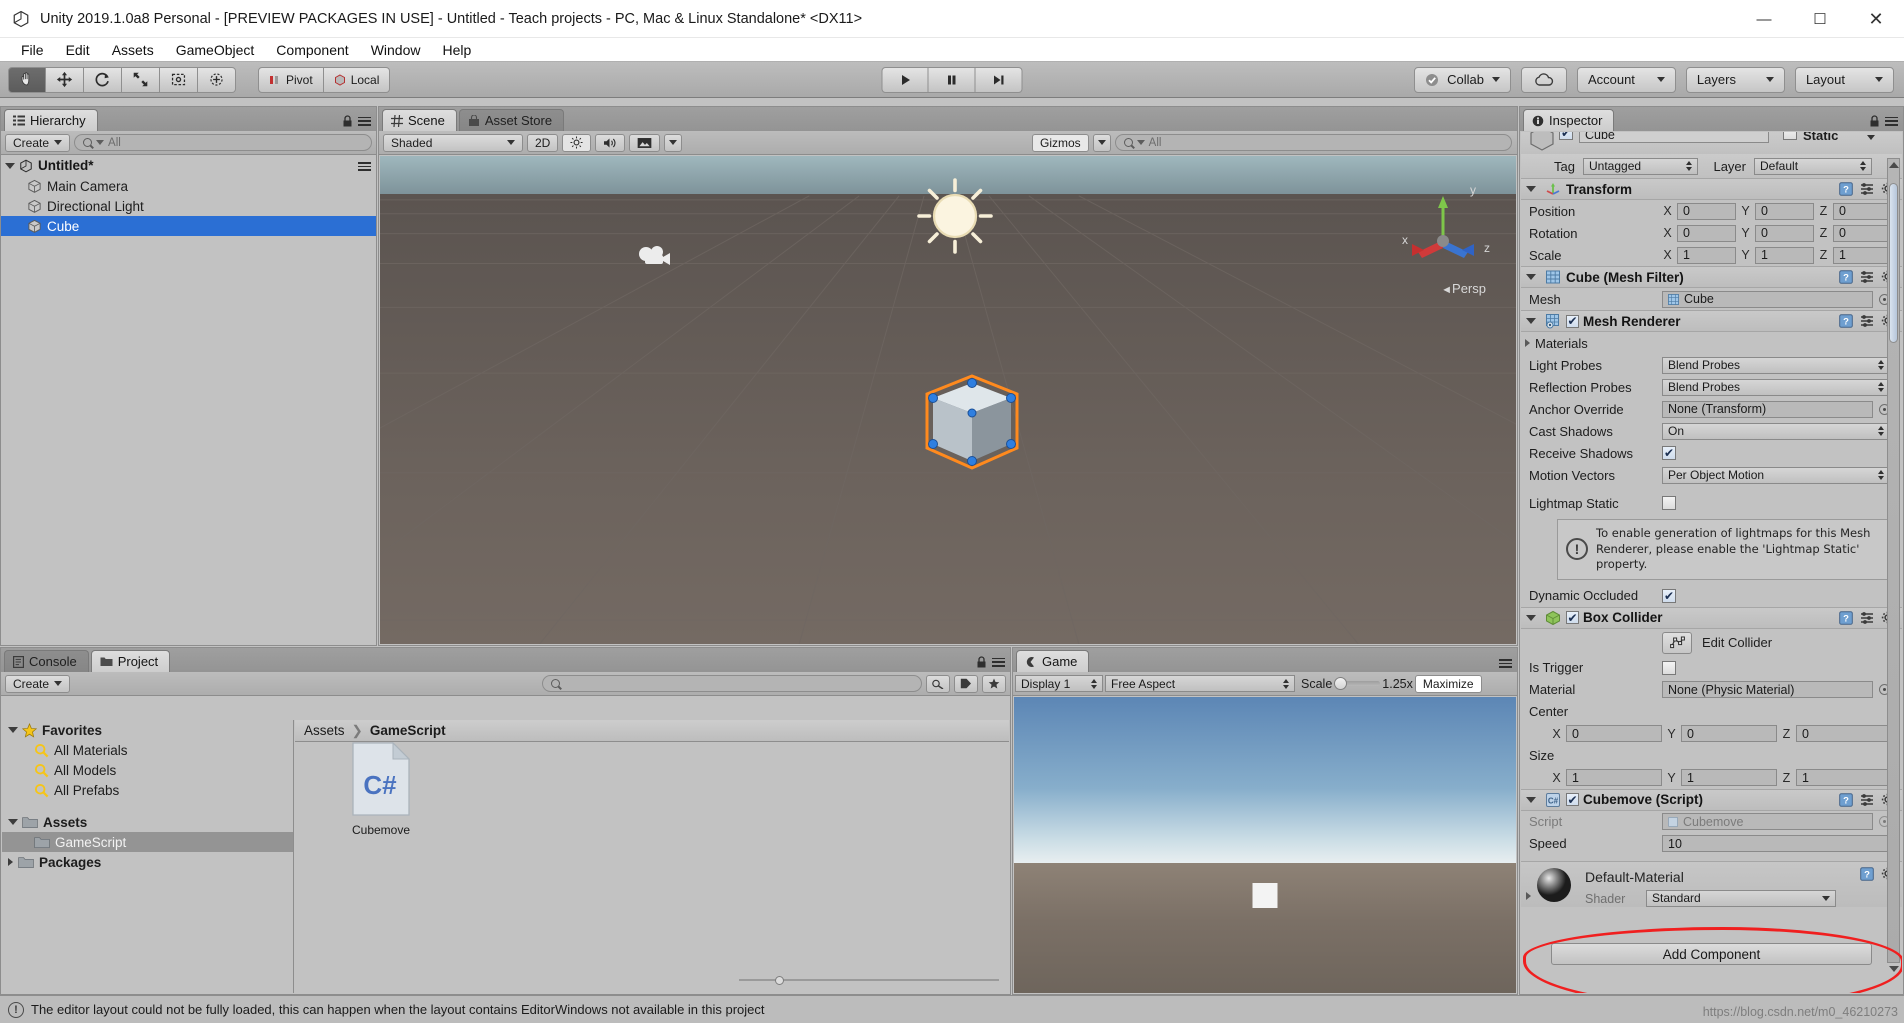 This screenshot has height=1023, width=1904. I want to click on game-maximize-button: Maximize, so click(1448, 683).